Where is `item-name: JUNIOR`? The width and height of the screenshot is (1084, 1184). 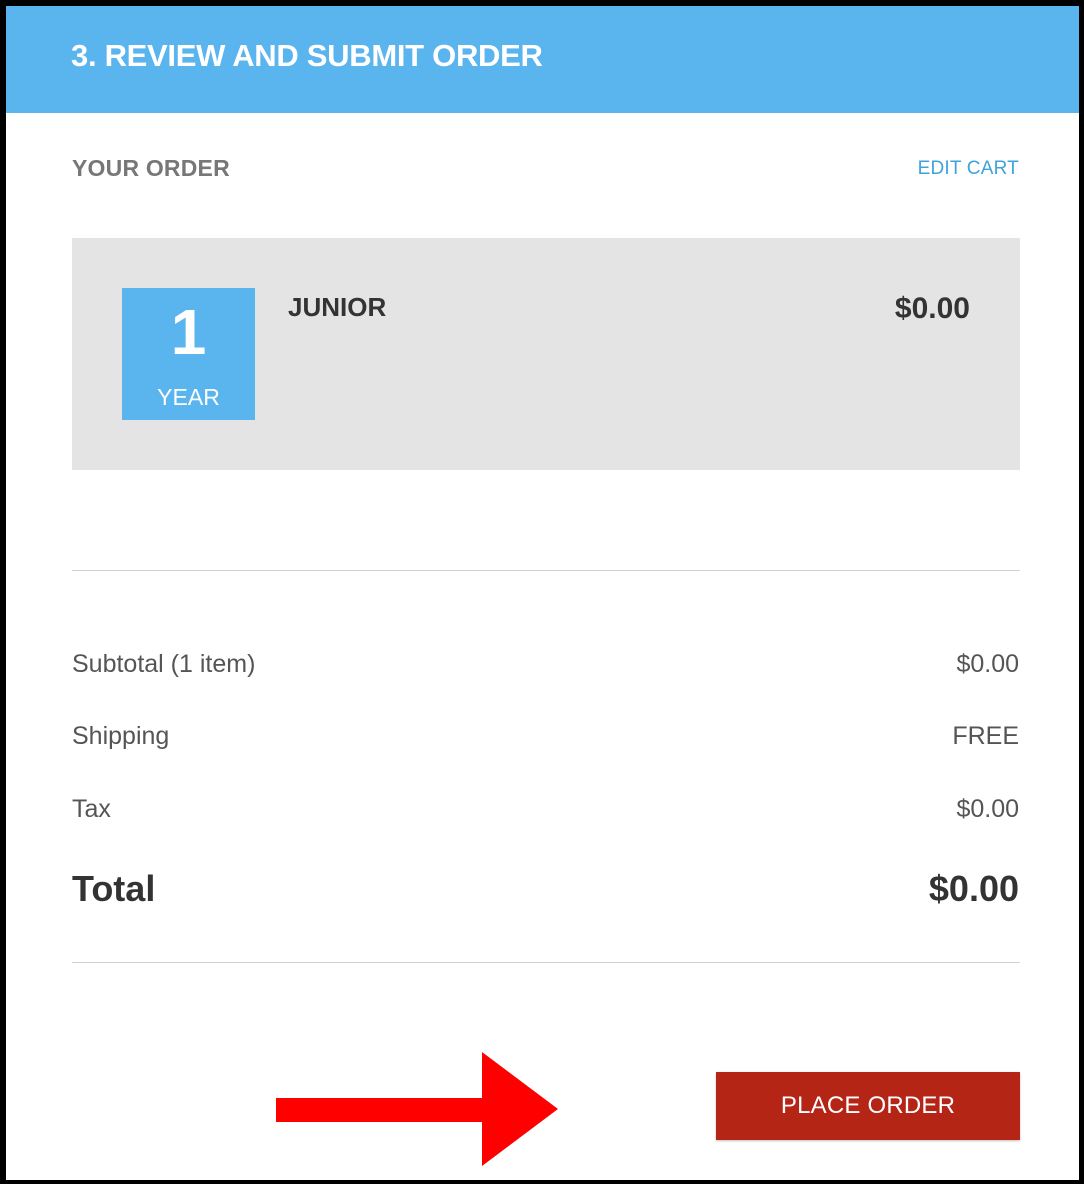
item-name: JUNIOR is located at coordinates (337, 307).